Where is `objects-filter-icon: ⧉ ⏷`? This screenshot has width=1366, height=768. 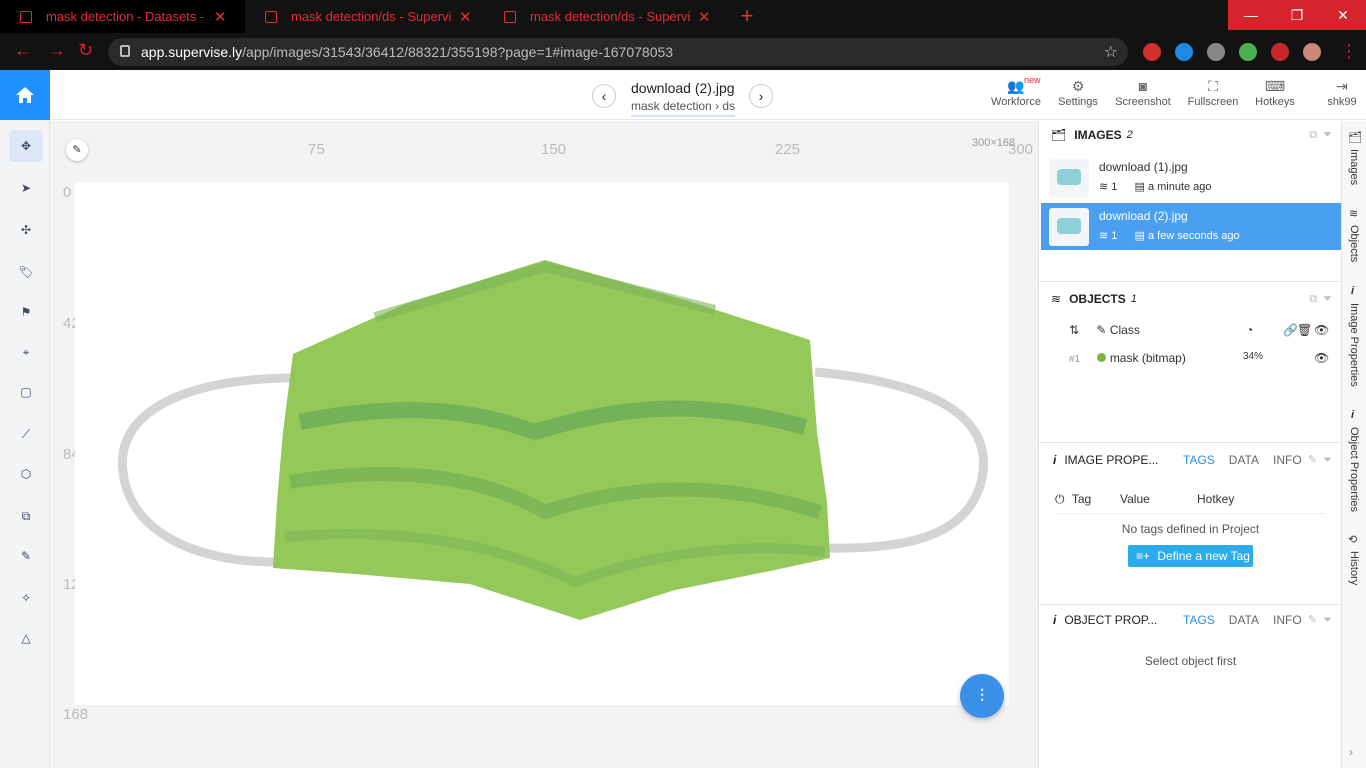
objects-filter-icon: ⧉ ⏷ is located at coordinates (1320, 299).